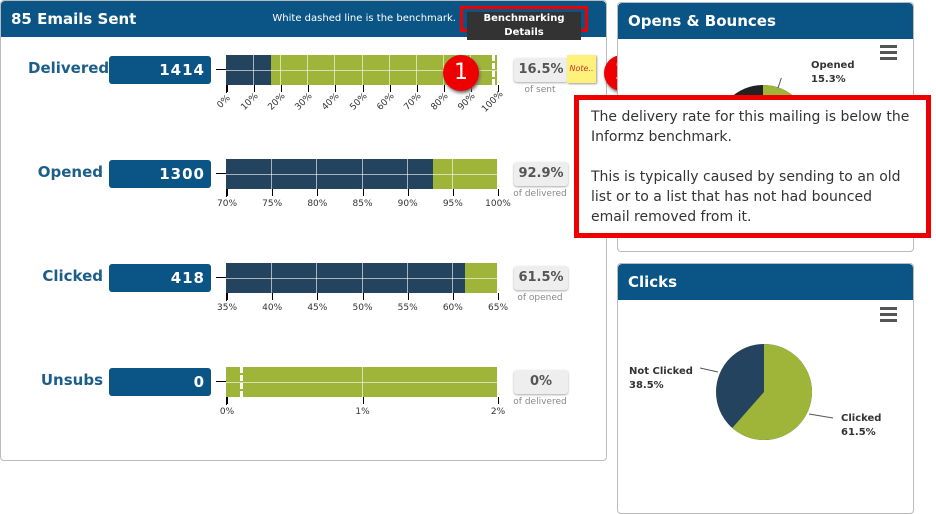 Image resolution: width=936 pixels, height=514 pixels. I want to click on percent-subtext: of sent, so click(540, 90).